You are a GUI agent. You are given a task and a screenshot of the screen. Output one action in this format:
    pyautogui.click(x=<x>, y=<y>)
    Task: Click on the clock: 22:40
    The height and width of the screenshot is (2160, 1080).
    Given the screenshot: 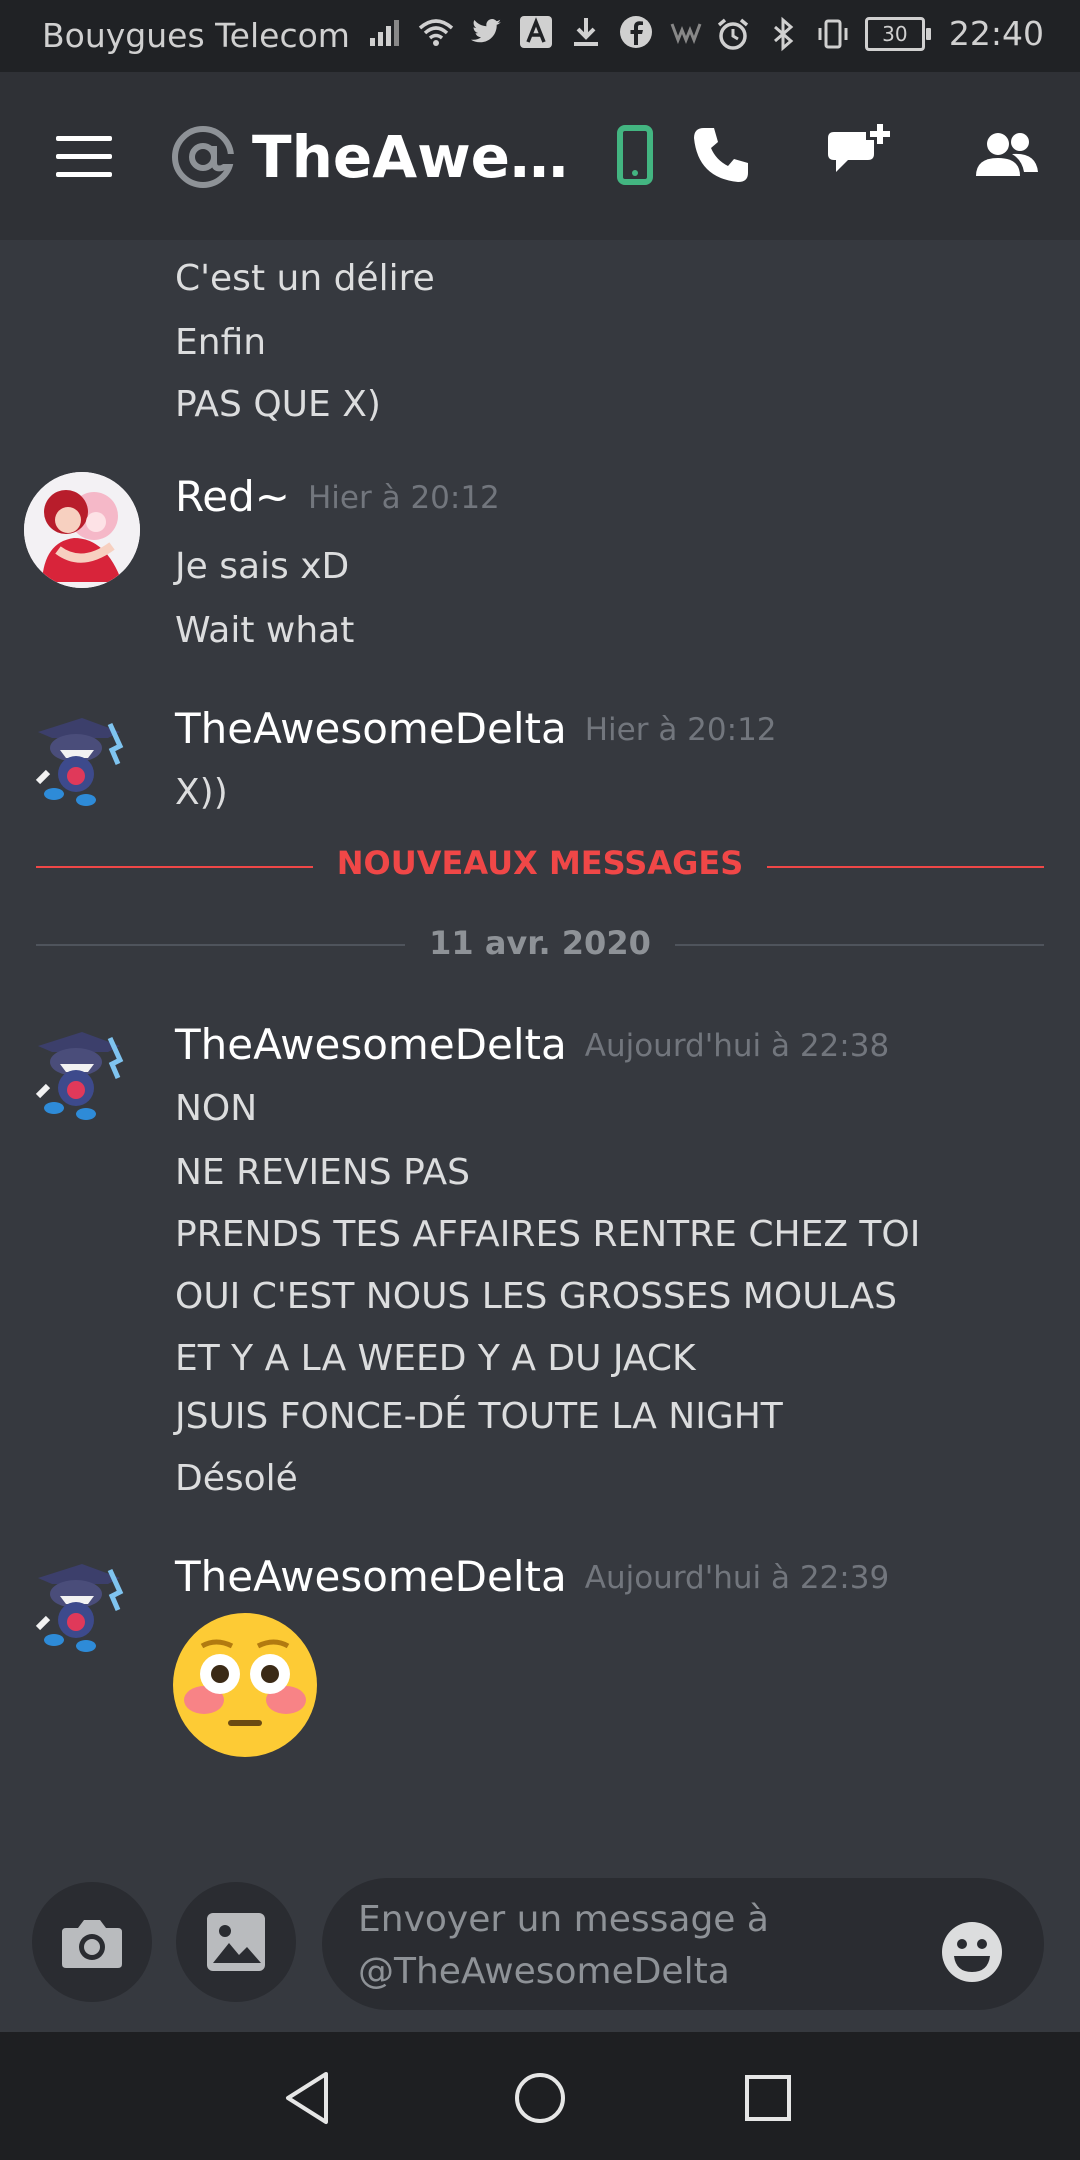 What is the action you would take?
    pyautogui.click(x=996, y=33)
    